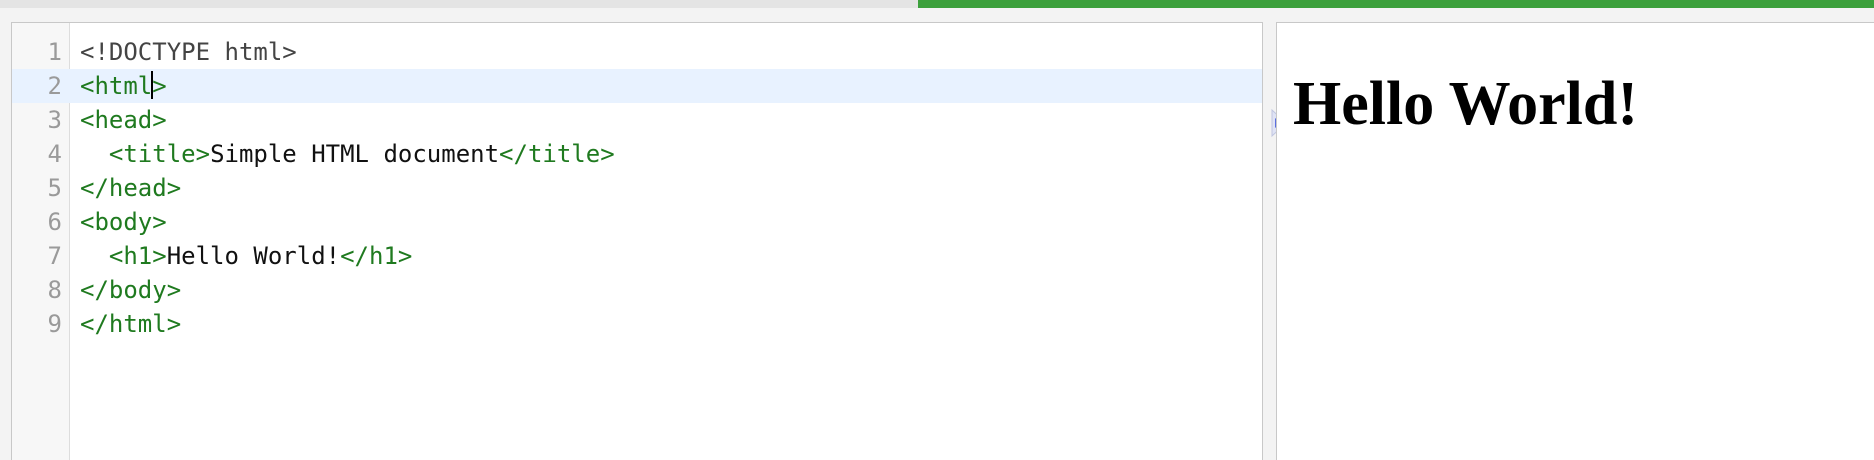  What do you see at coordinates (54, 86) in the screenshot?
I see `line-number: 2` at bounding box center [54, 86].